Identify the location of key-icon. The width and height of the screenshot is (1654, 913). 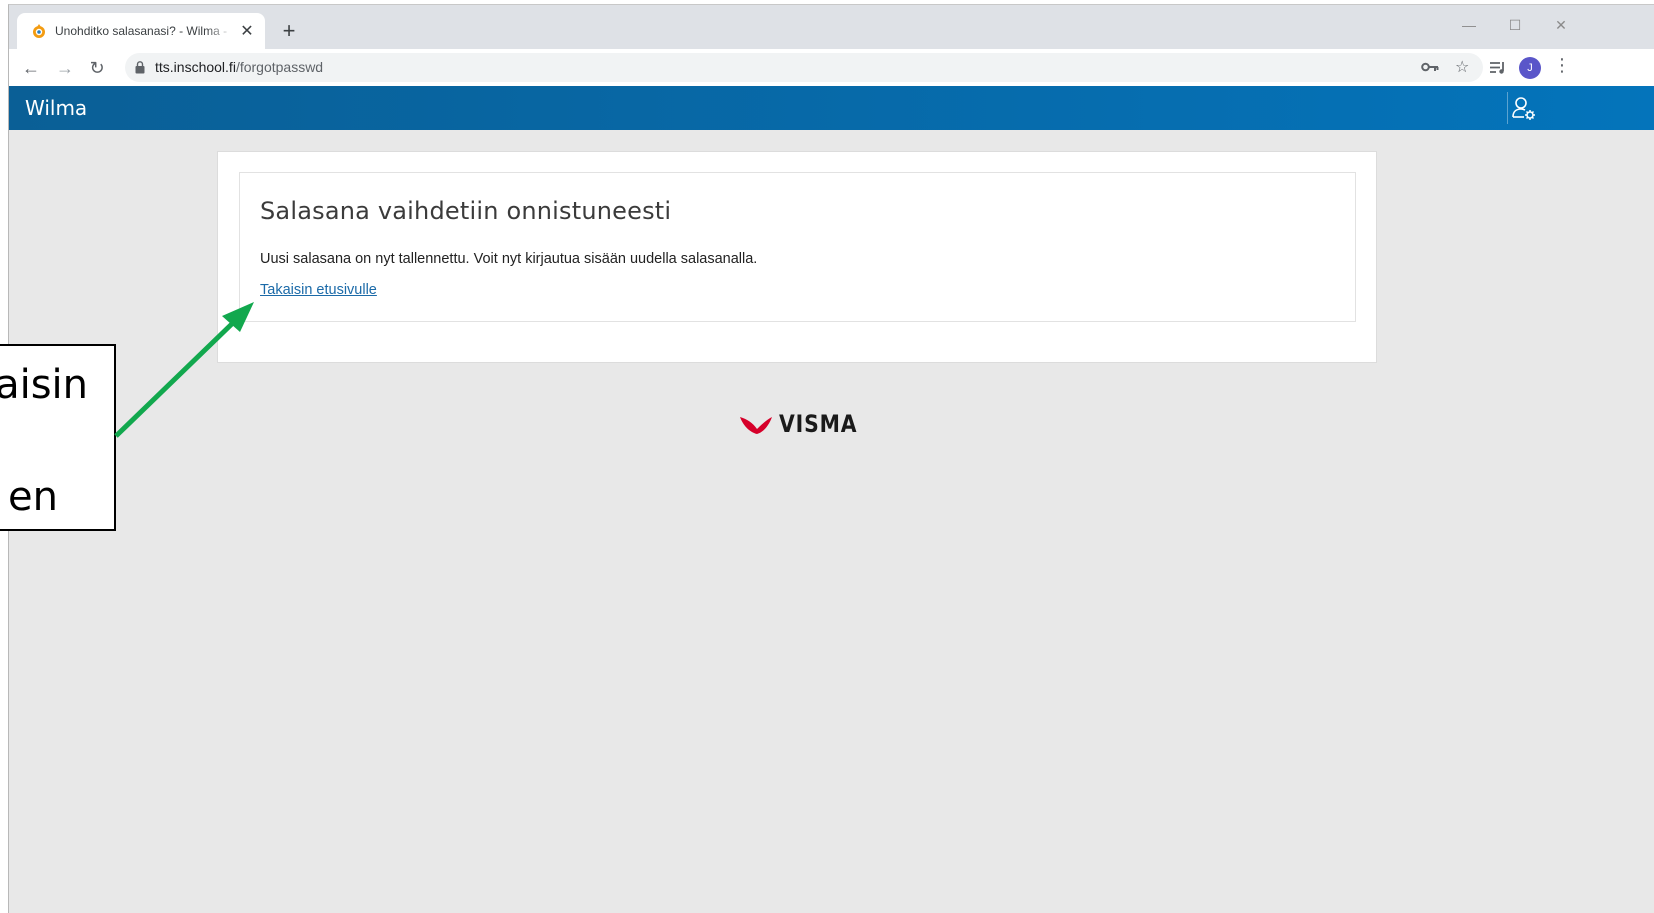
(1430, 67).